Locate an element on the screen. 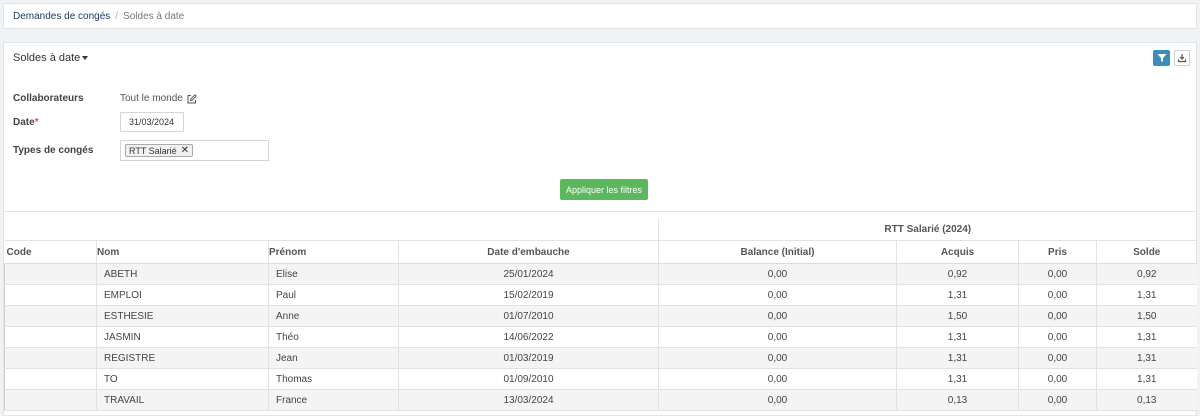 The width and height of the screenshot is (1200, 416). cell-prenom: Paul is located at coordinates (333, 295).